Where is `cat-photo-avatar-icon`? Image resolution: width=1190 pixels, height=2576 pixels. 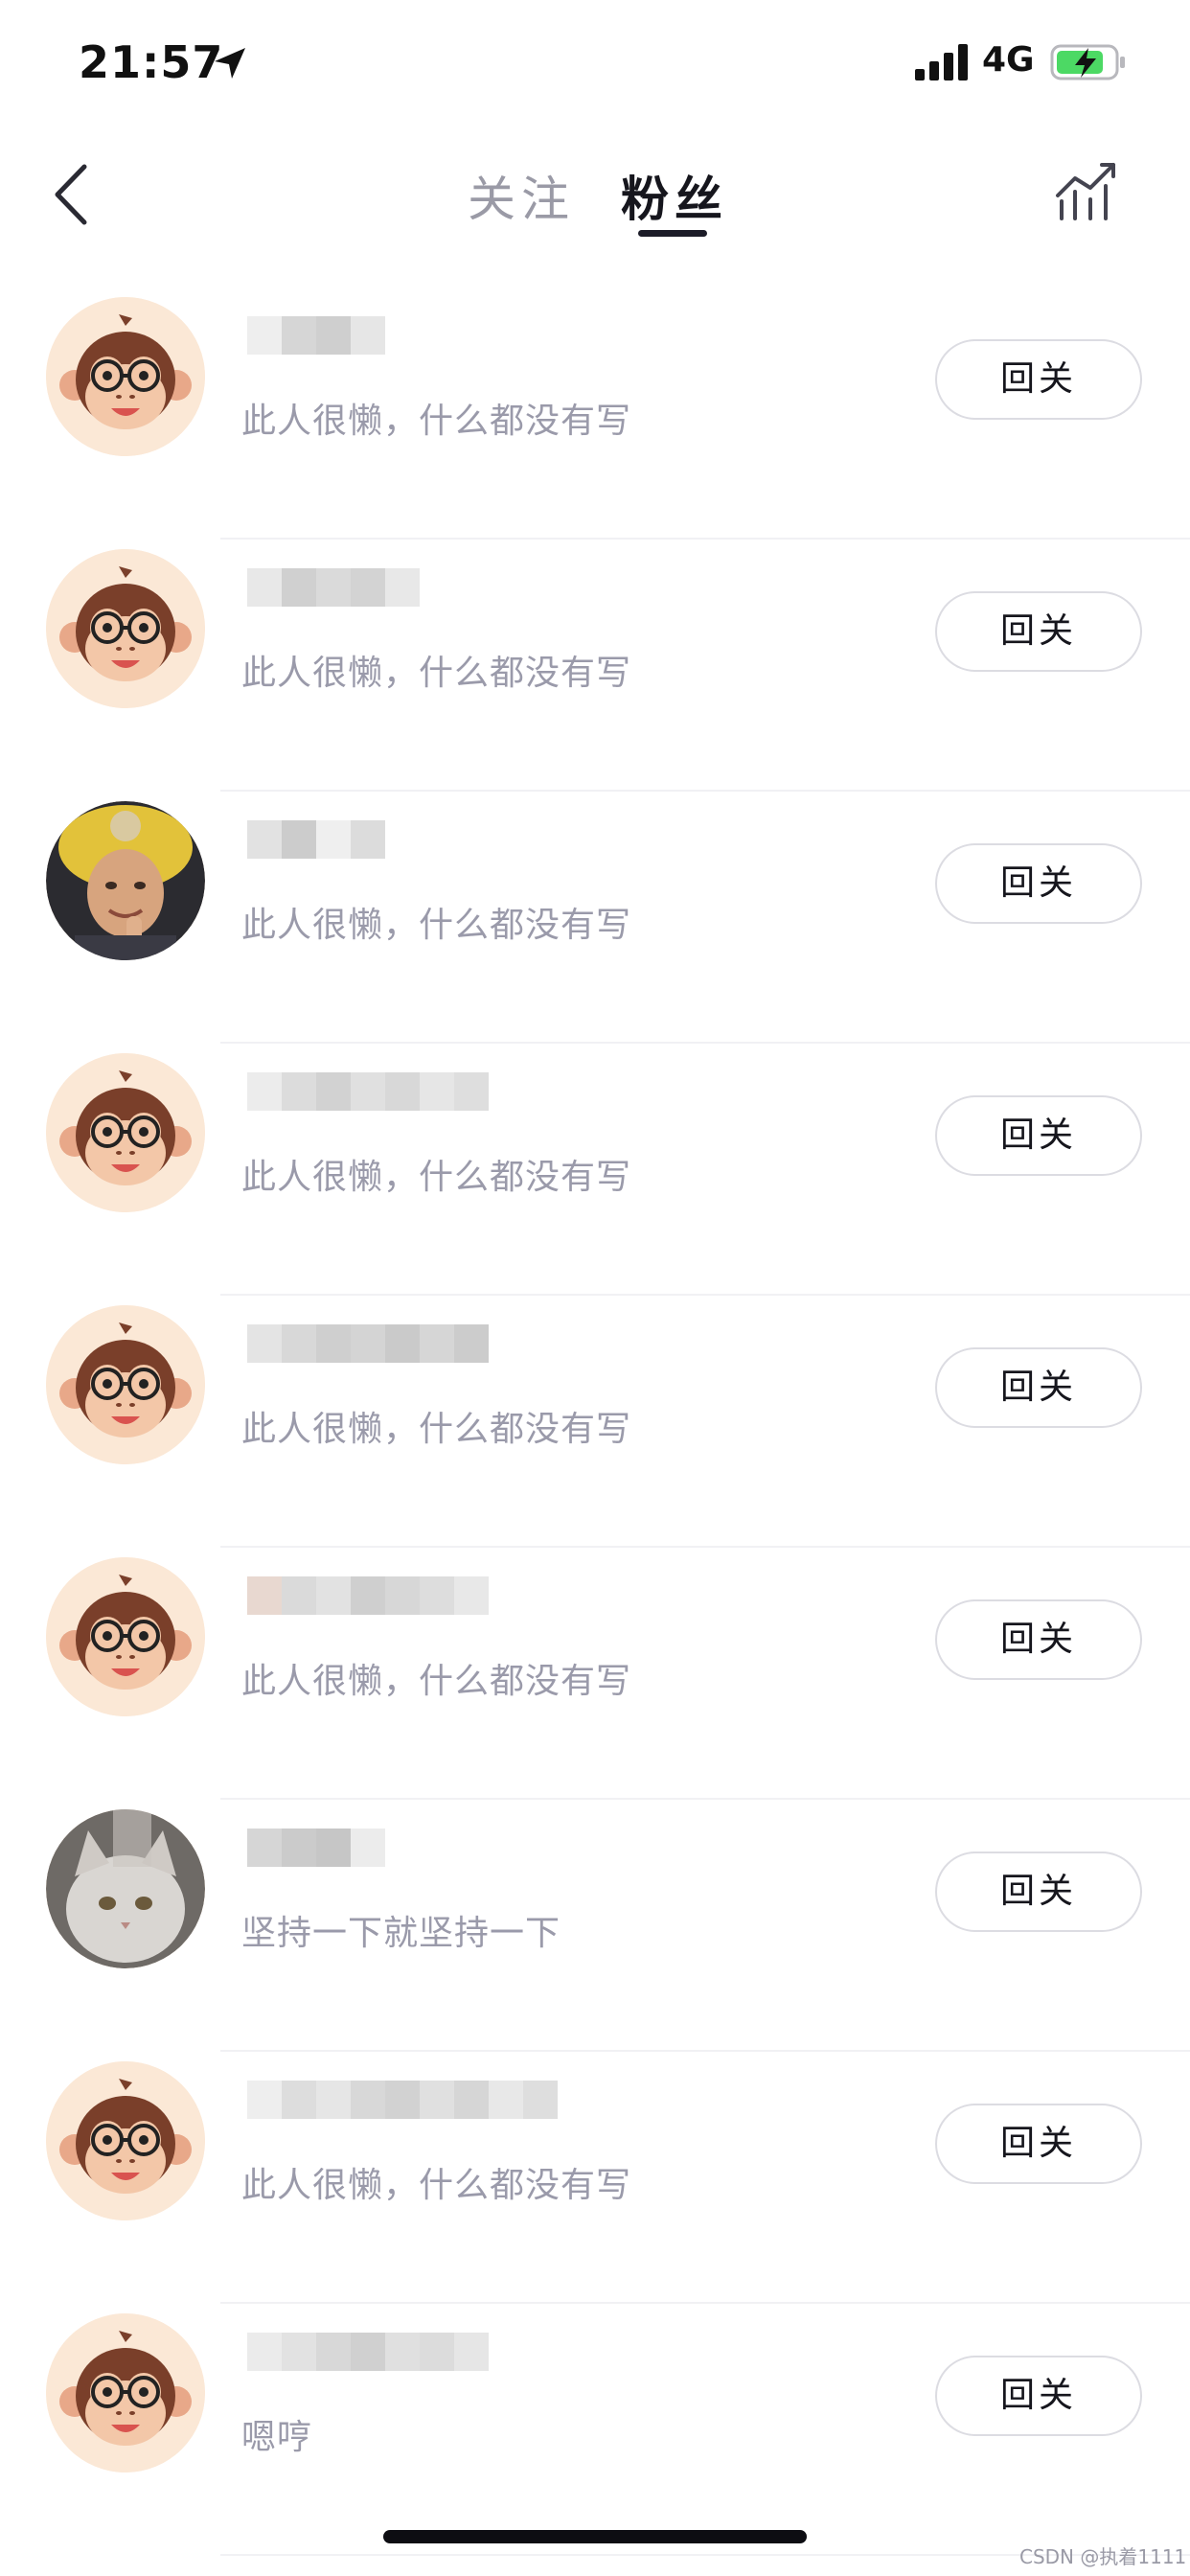
cat-photo-avatar-icon is located at coordinates (125, 1888).